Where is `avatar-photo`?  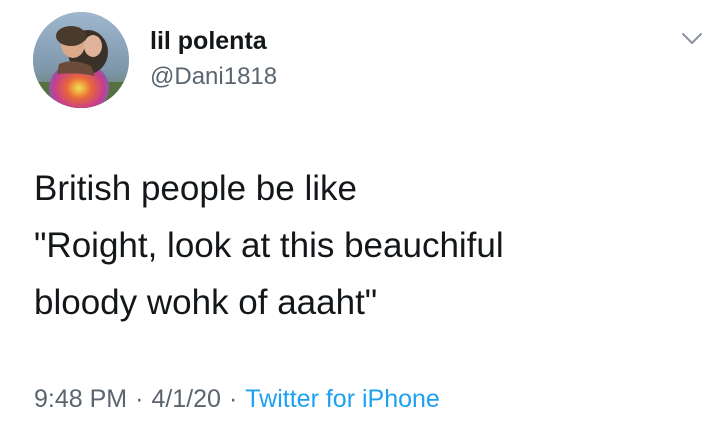 avatar-photo is located at coordinates (81, 60).